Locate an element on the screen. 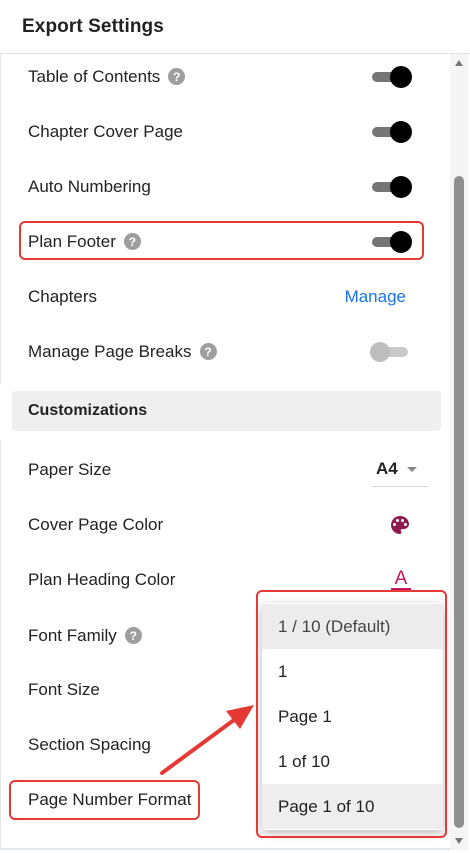 The image size is (470, 853). setting-label: Font Family ? is located at coordinates (85, 636).